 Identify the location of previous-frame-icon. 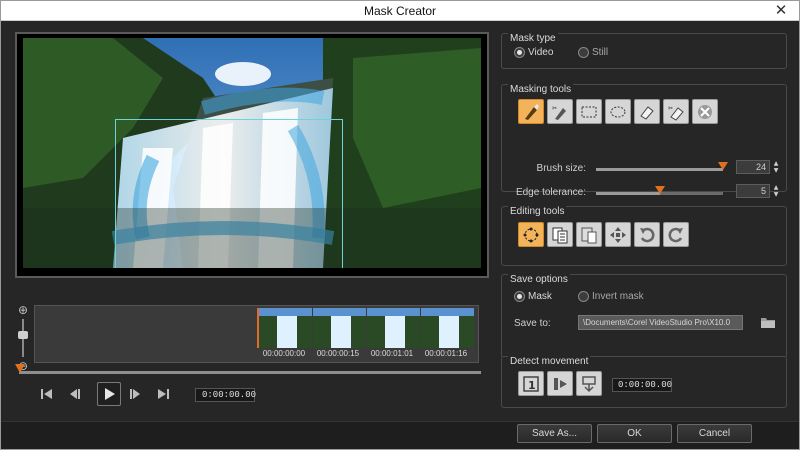
(75, 394).